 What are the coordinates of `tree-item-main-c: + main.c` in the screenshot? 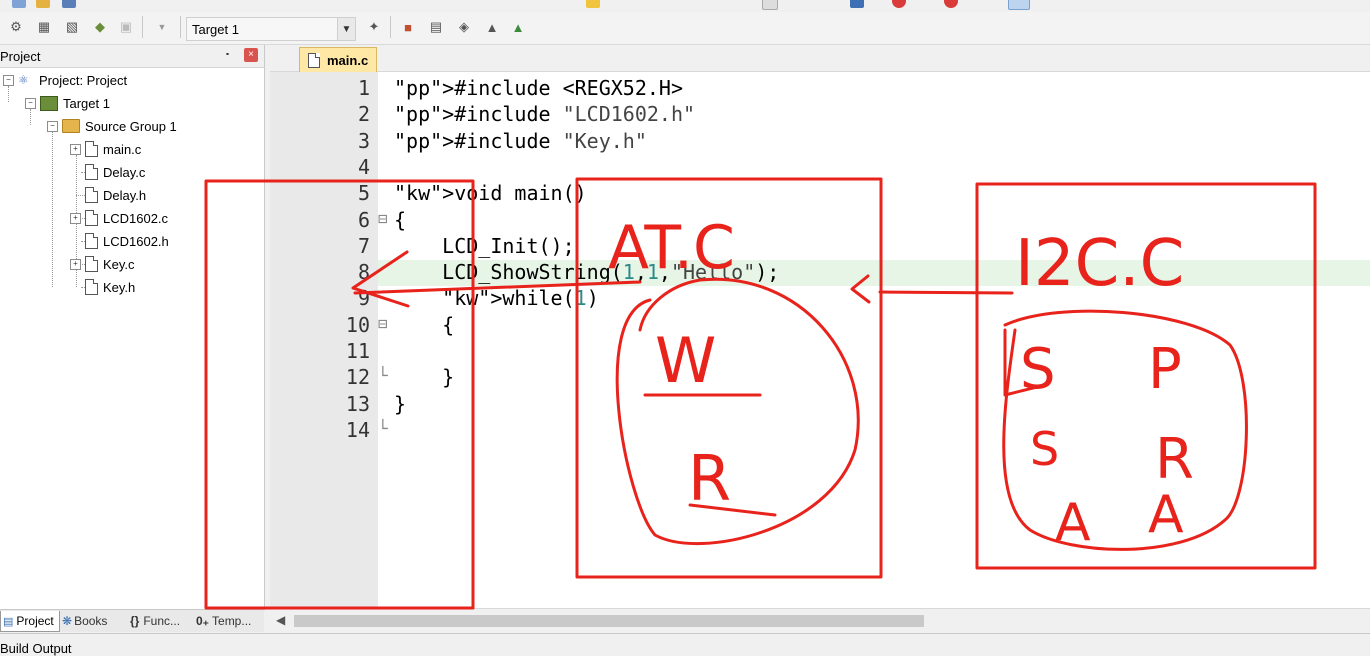 It's located at (105, 149).